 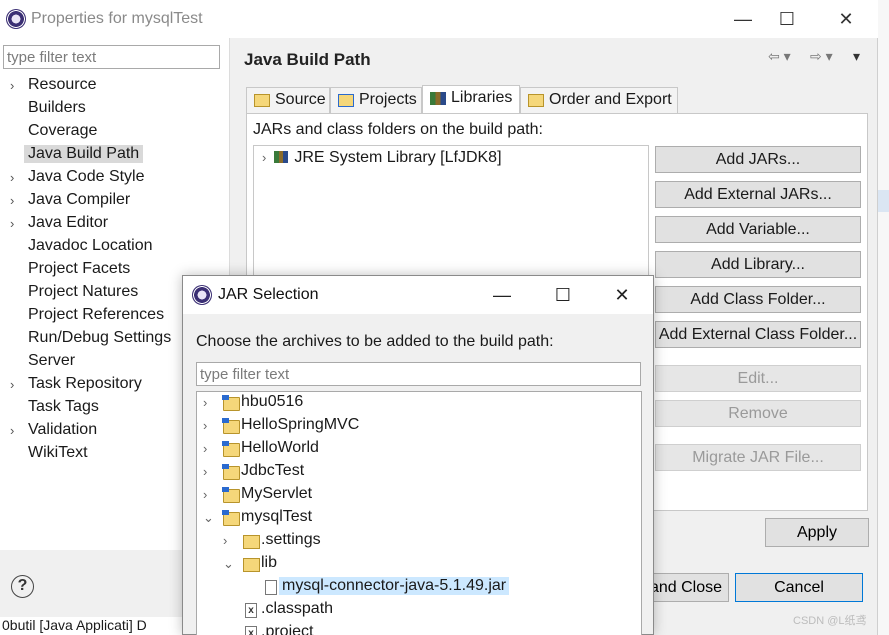 I want to click on category-item: Builders, so click(x=114, y=109).